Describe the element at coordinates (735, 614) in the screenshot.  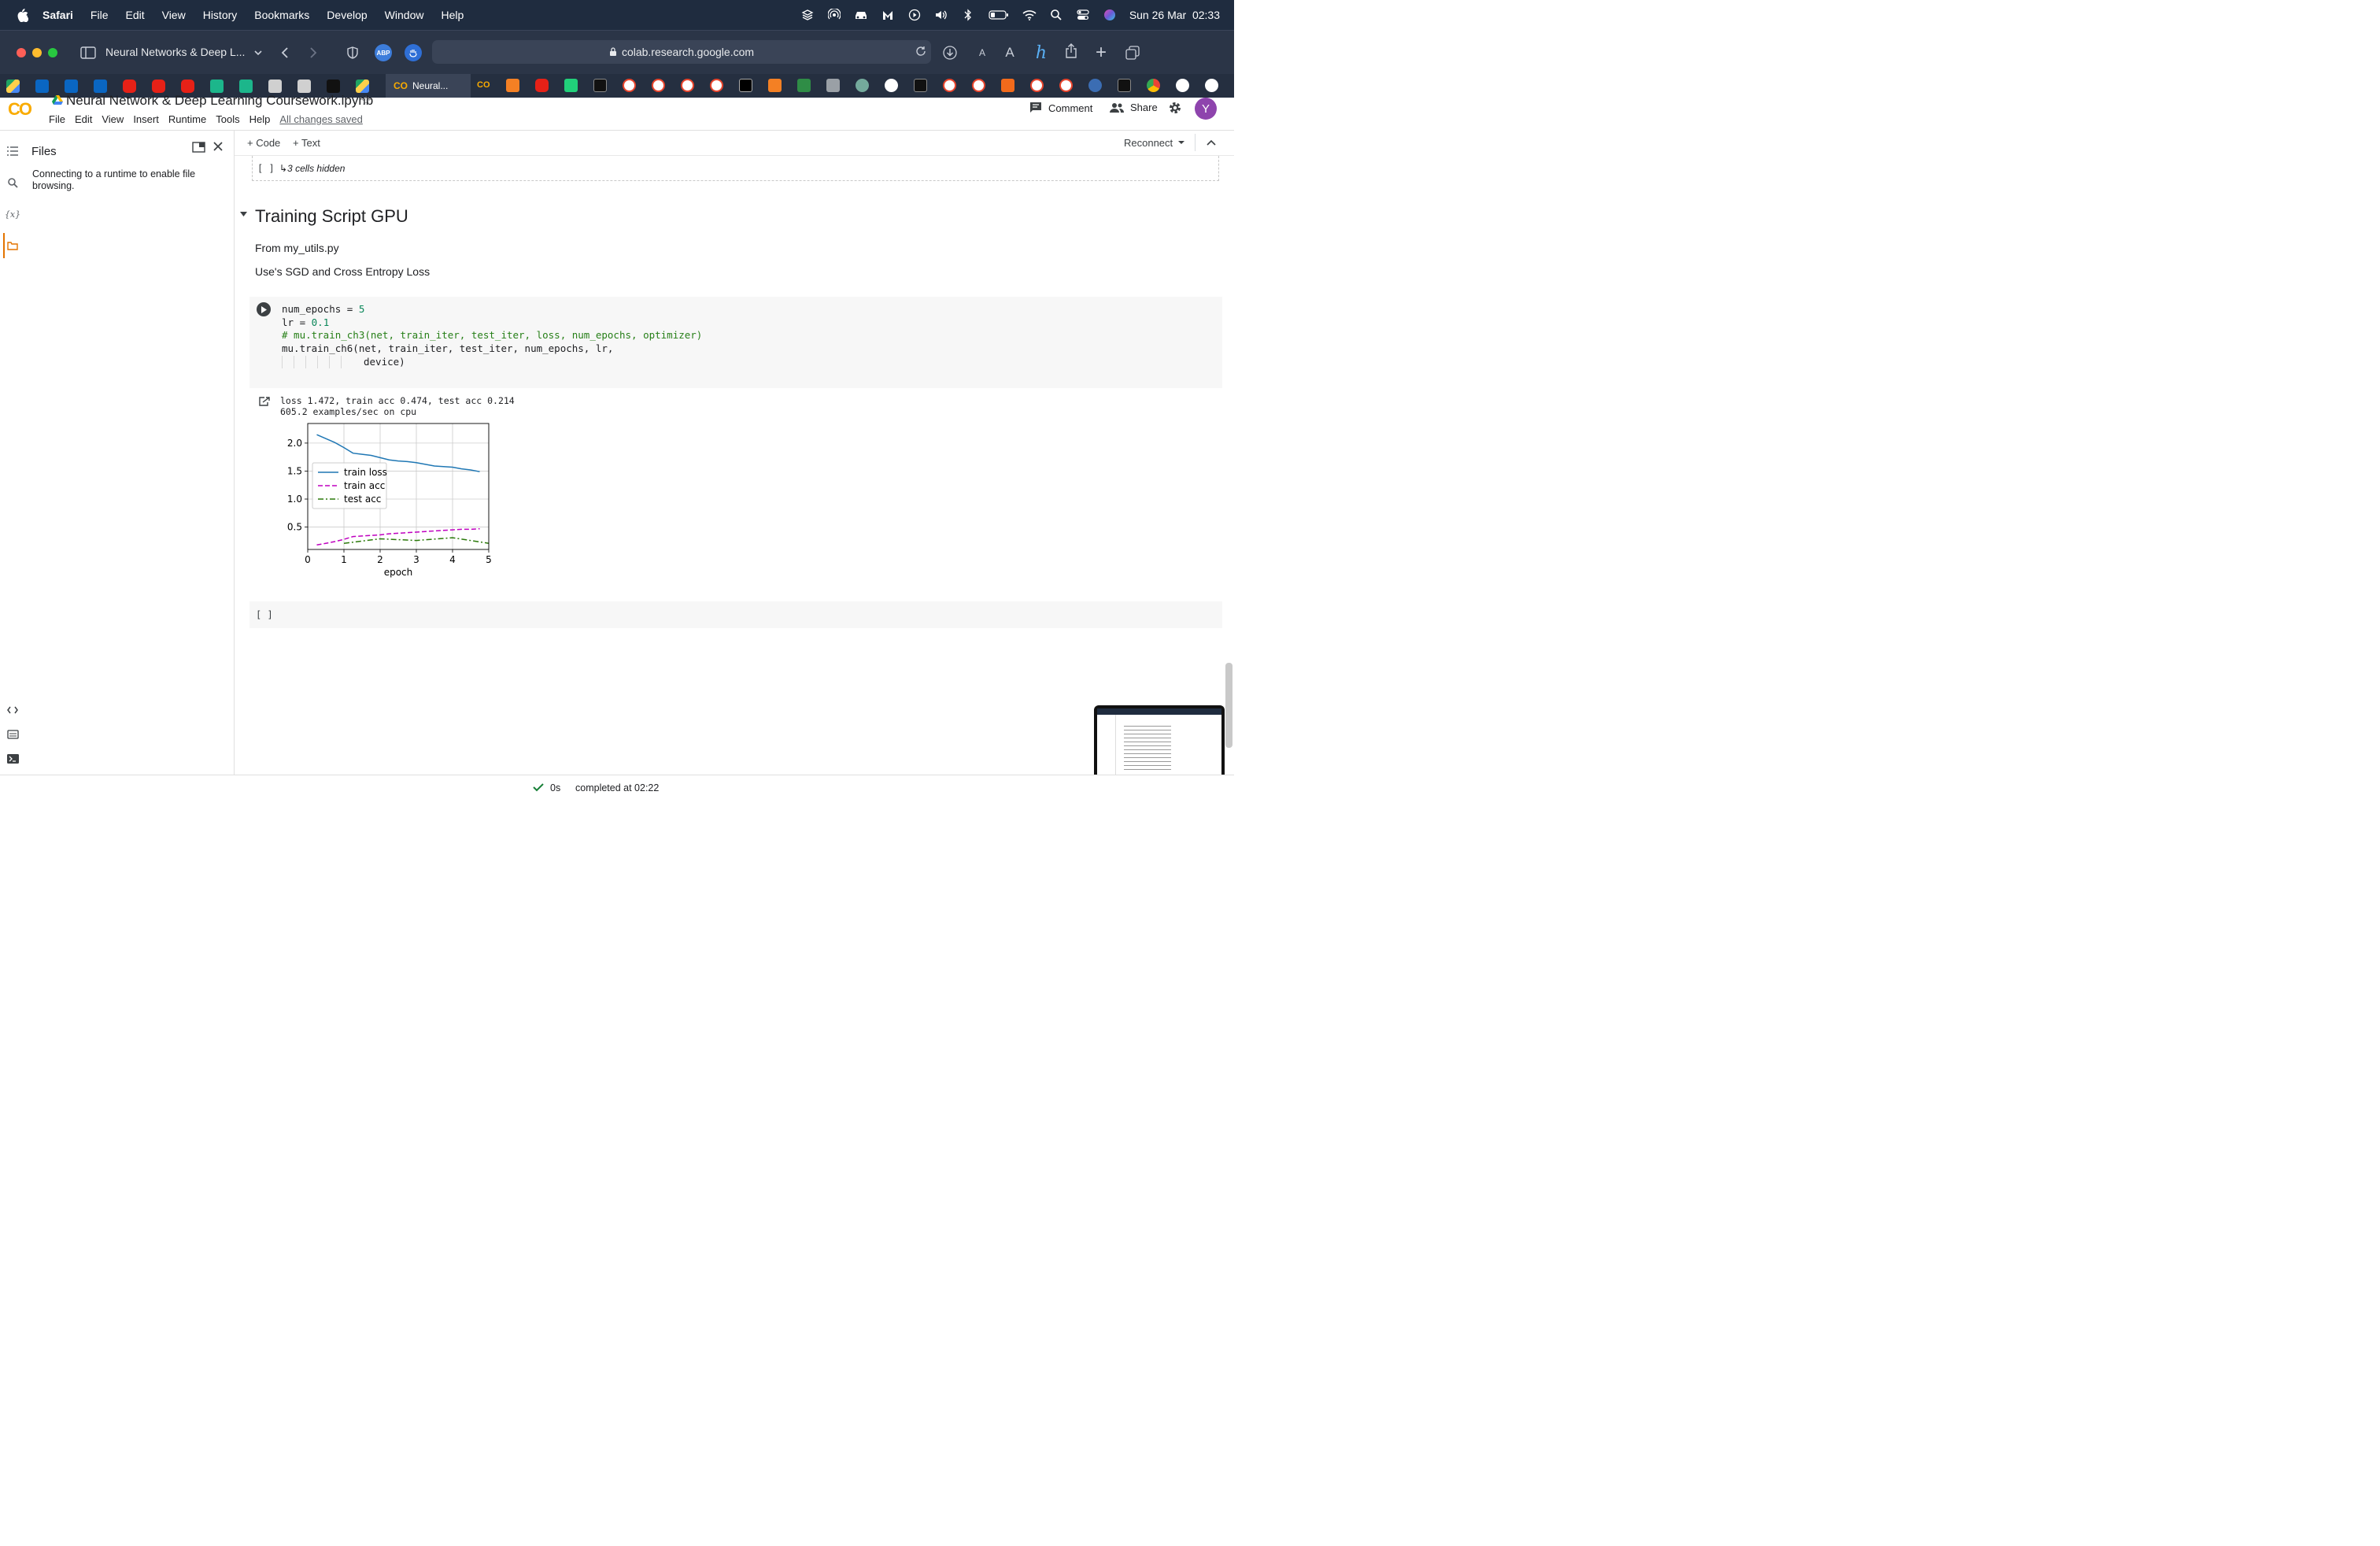
I see `empty-code-cell: [ ]` at that location.